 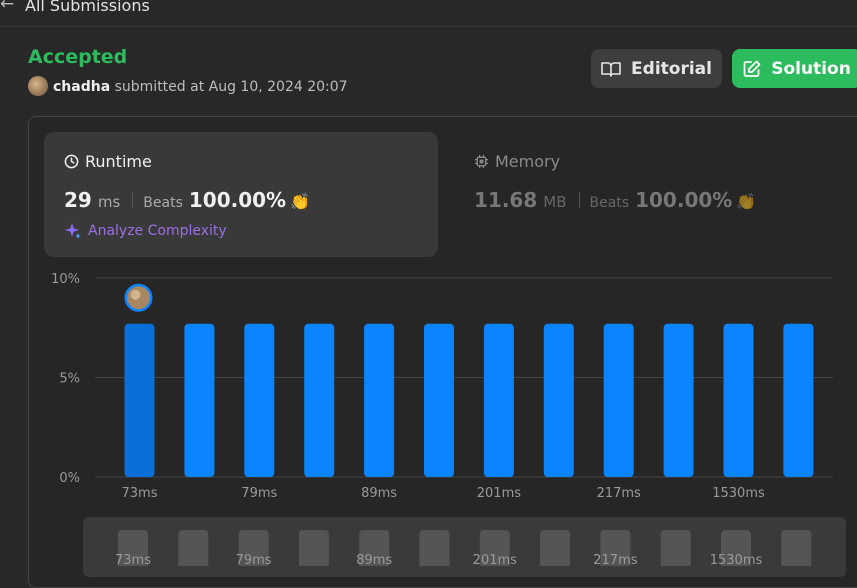 I want to click on editorial-button: Editorial, so click(x=656, y=68).